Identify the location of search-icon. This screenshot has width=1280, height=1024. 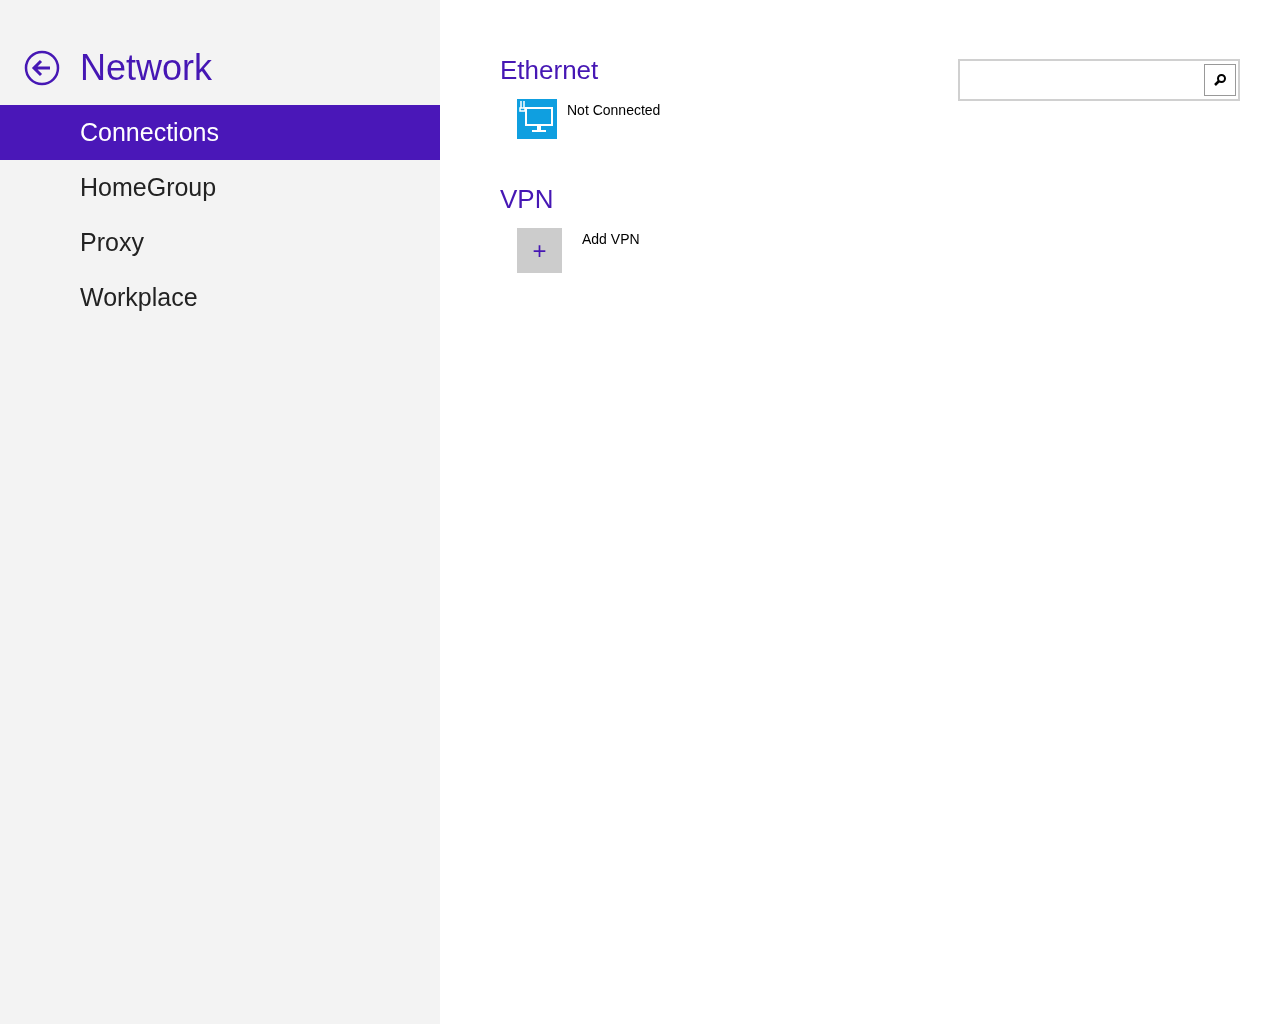
(1220, 80).